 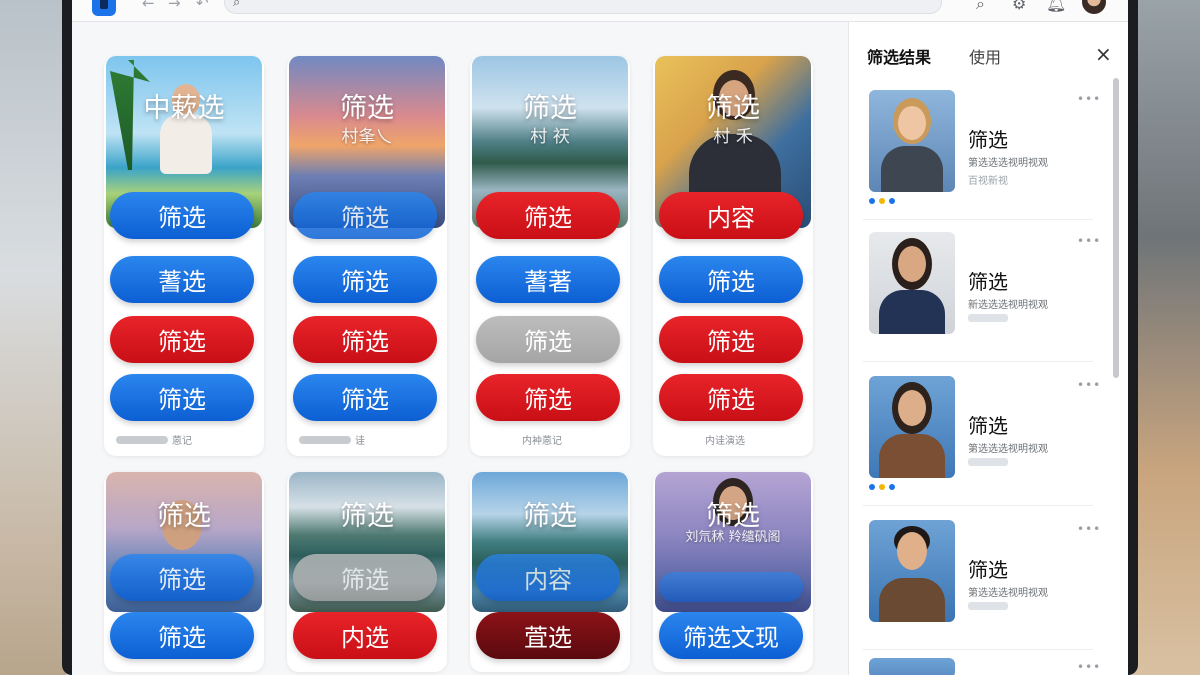 I want to click on card-thumbnail-subtitle: 刘氘秫 羚缱矾阁, so click(x=733, y=537).